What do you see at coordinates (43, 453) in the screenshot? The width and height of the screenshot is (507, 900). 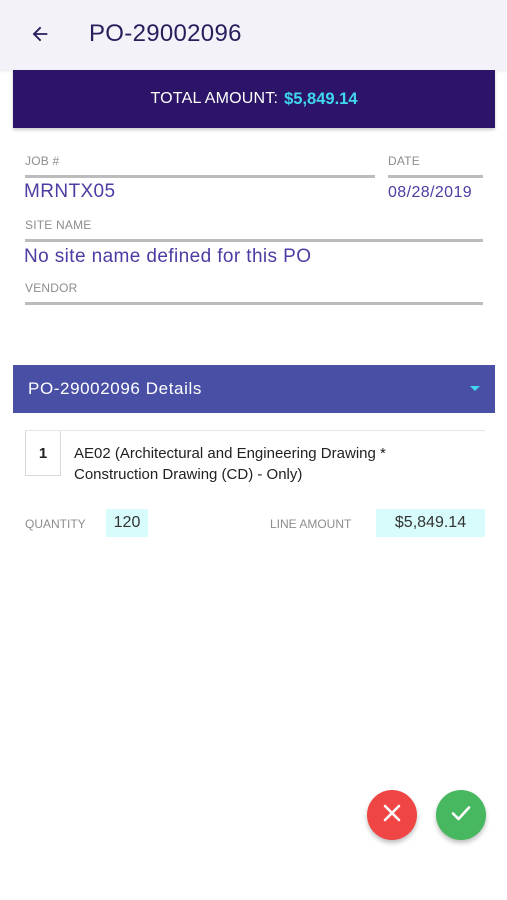 I see `line-item-number: 1` at bounding box center [43, 453].